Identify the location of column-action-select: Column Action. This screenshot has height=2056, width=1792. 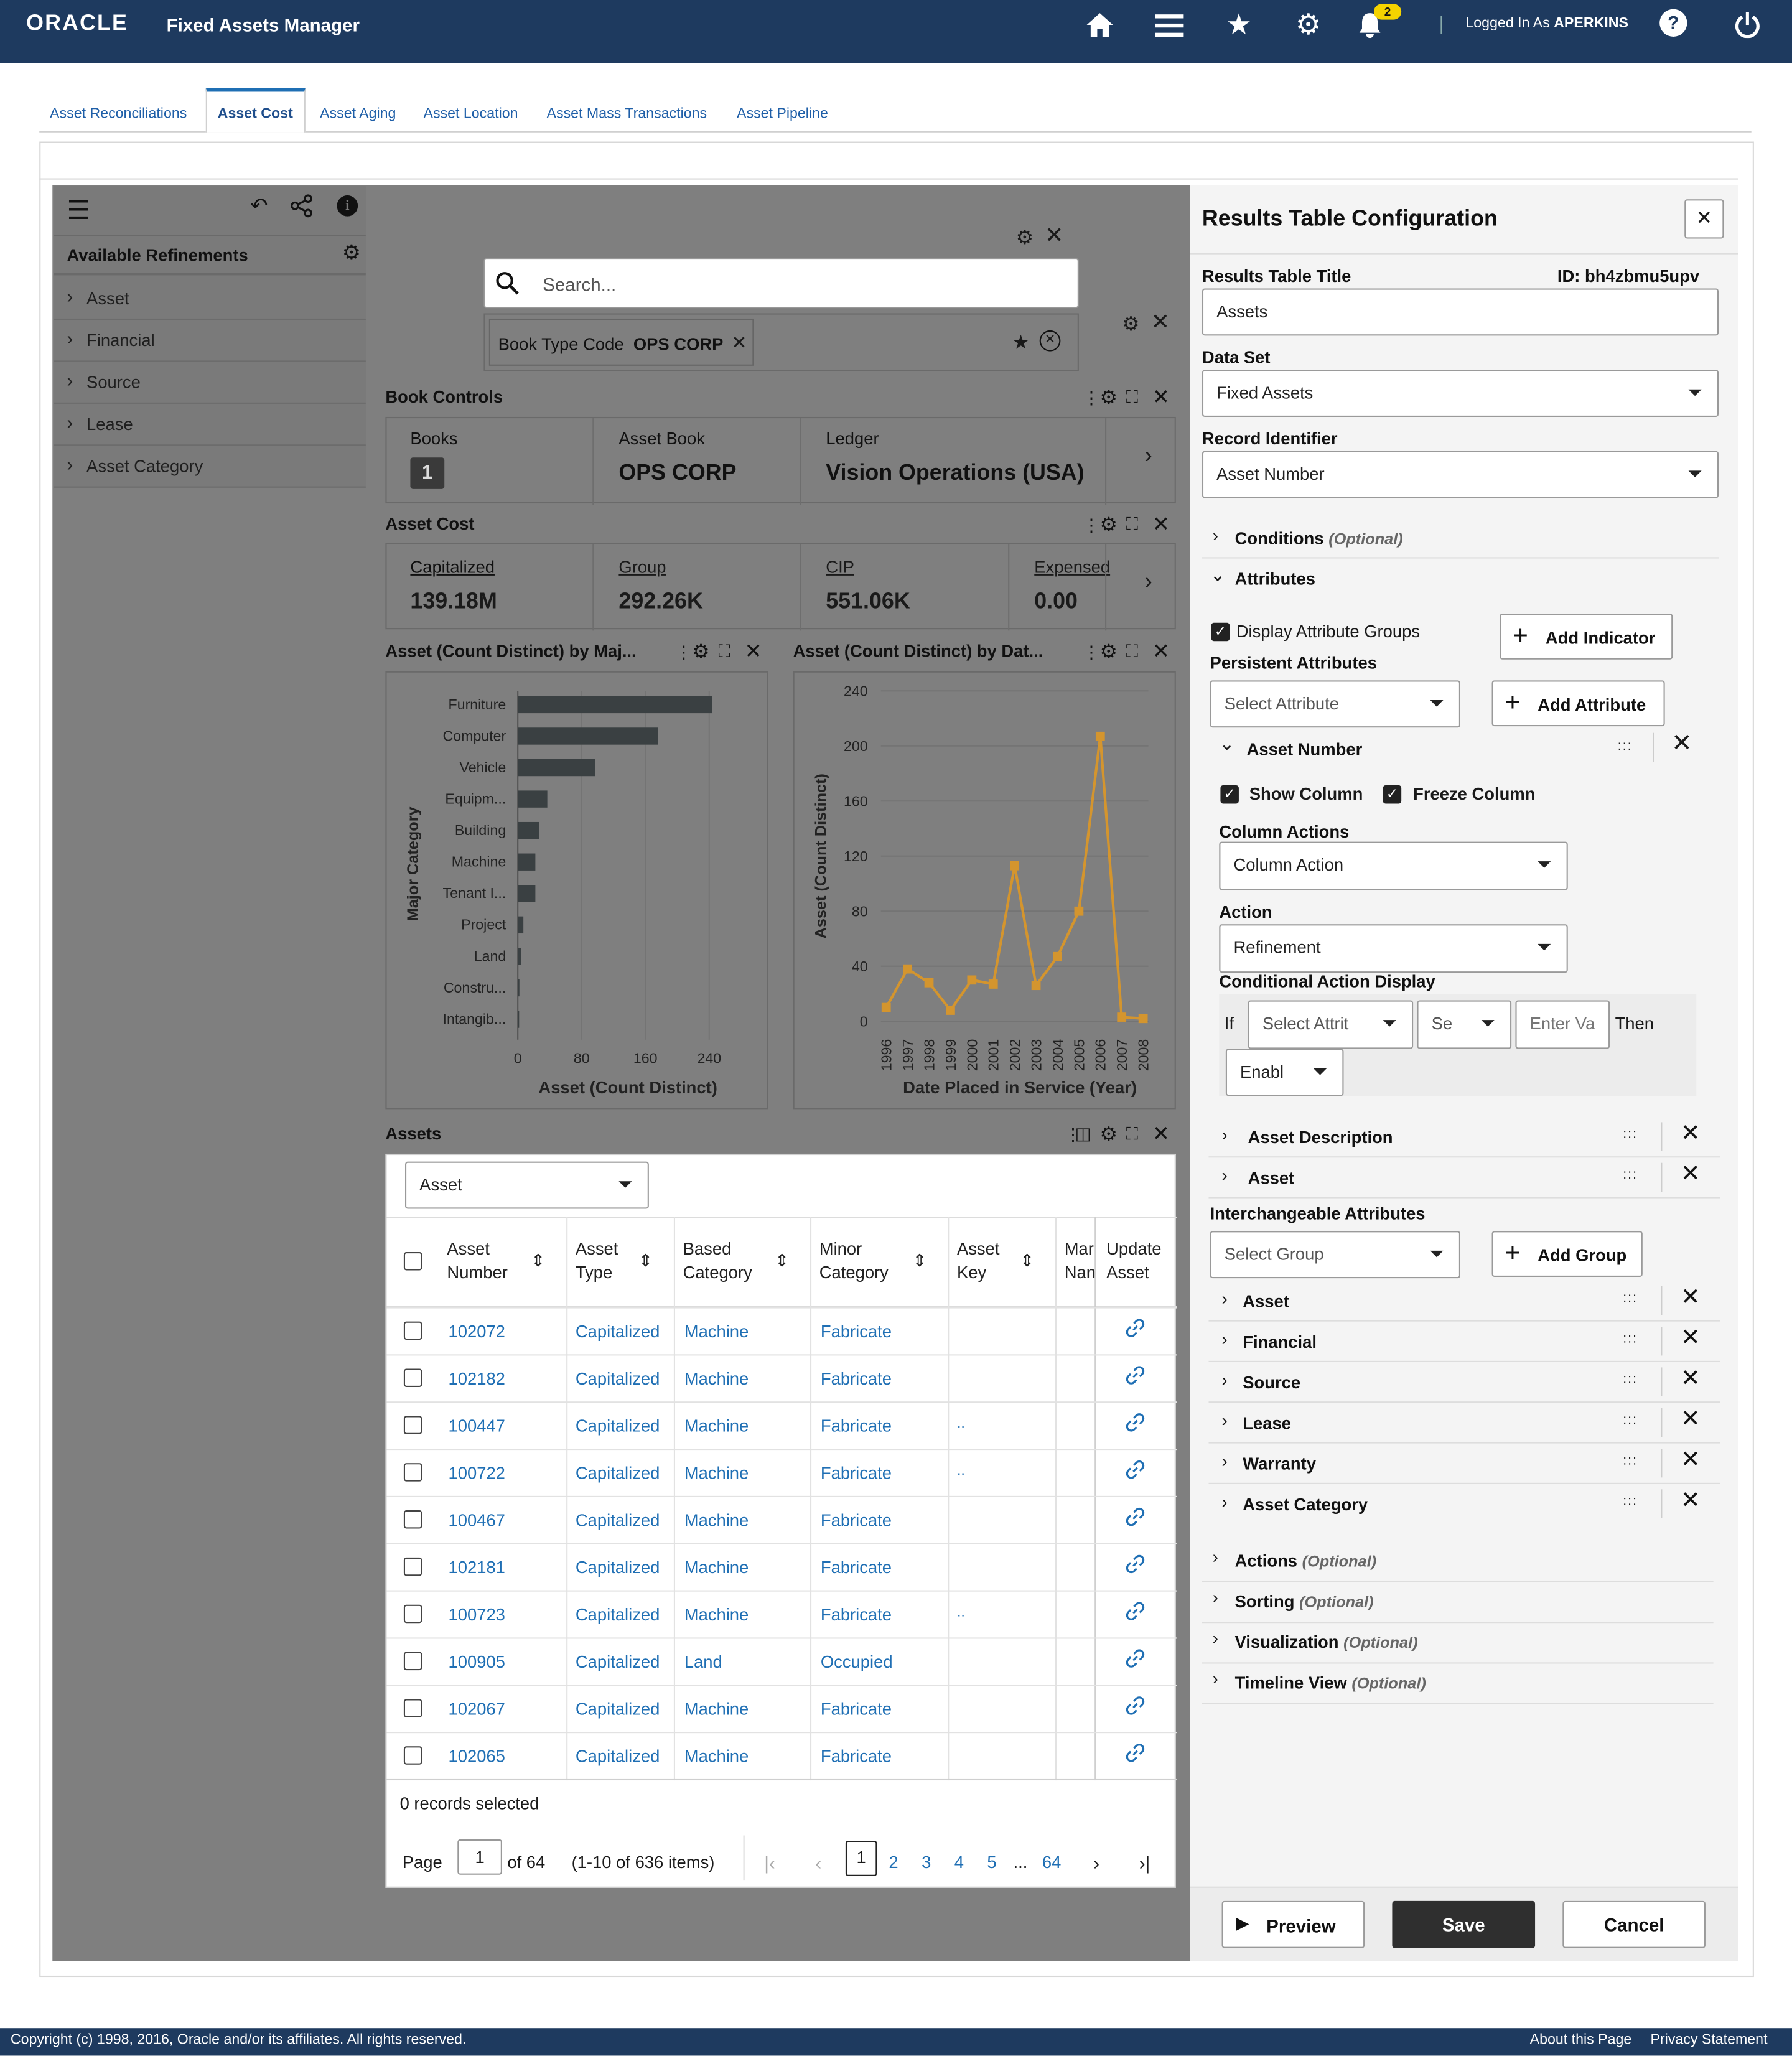
(1393, 866).